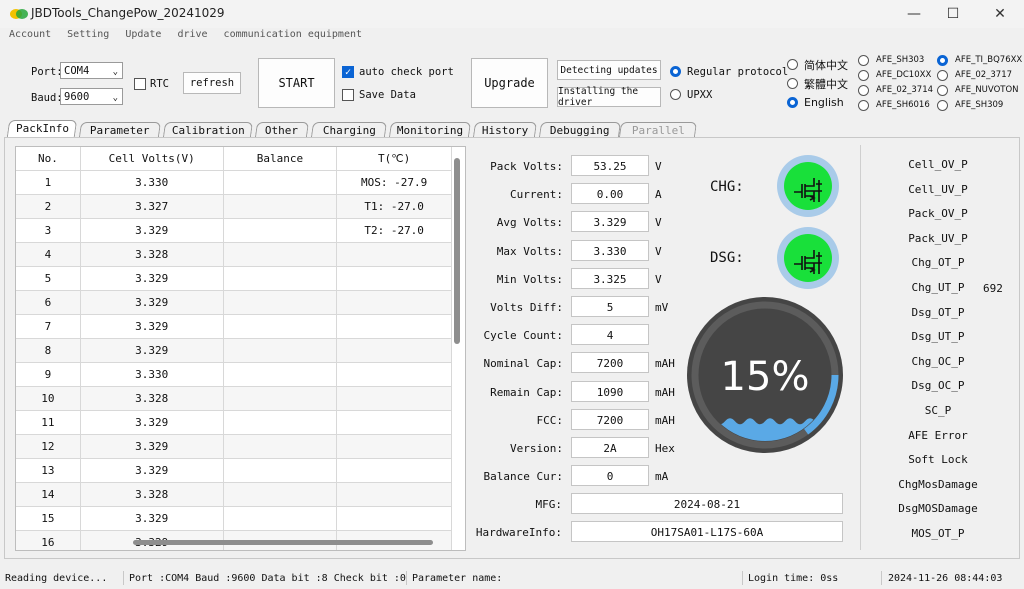 Image resolution: width=1024 pixels, height=589 pixels. What do you see at coordinates (282, 129) in the screenshot?
I see `tab-other: Other` at bounding box center [282, 129].